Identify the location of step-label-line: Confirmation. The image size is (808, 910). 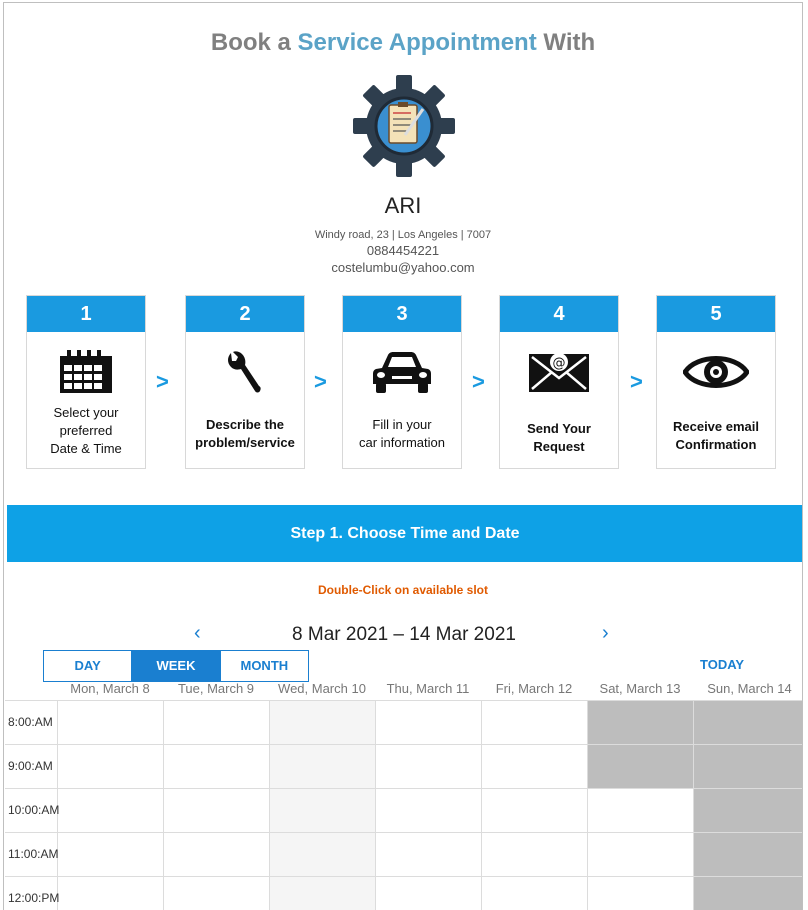
(716, 444).